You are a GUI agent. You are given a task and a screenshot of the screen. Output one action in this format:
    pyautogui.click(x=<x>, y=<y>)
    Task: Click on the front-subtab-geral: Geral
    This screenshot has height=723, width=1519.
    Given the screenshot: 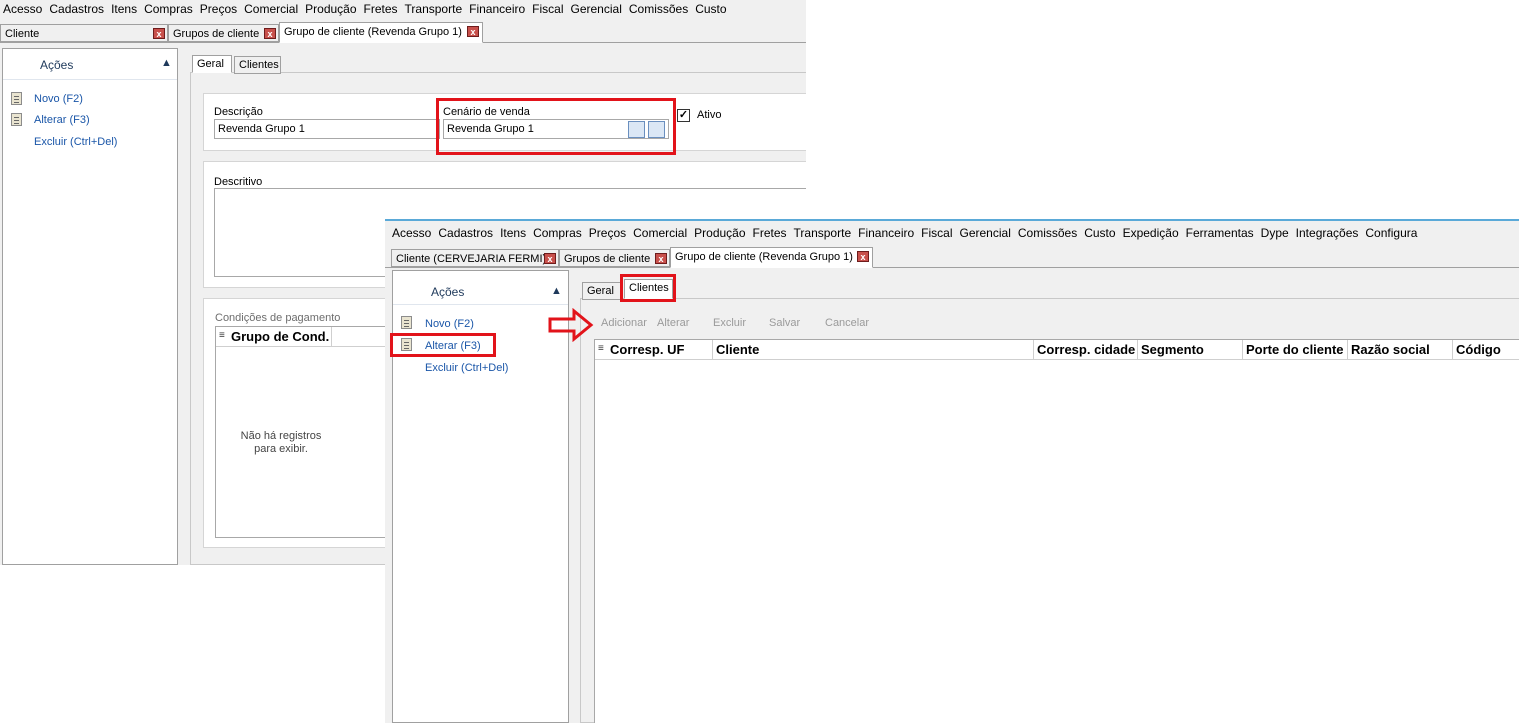 What is the action you would take?
    pyautogui.click(x=602, y=291)
    